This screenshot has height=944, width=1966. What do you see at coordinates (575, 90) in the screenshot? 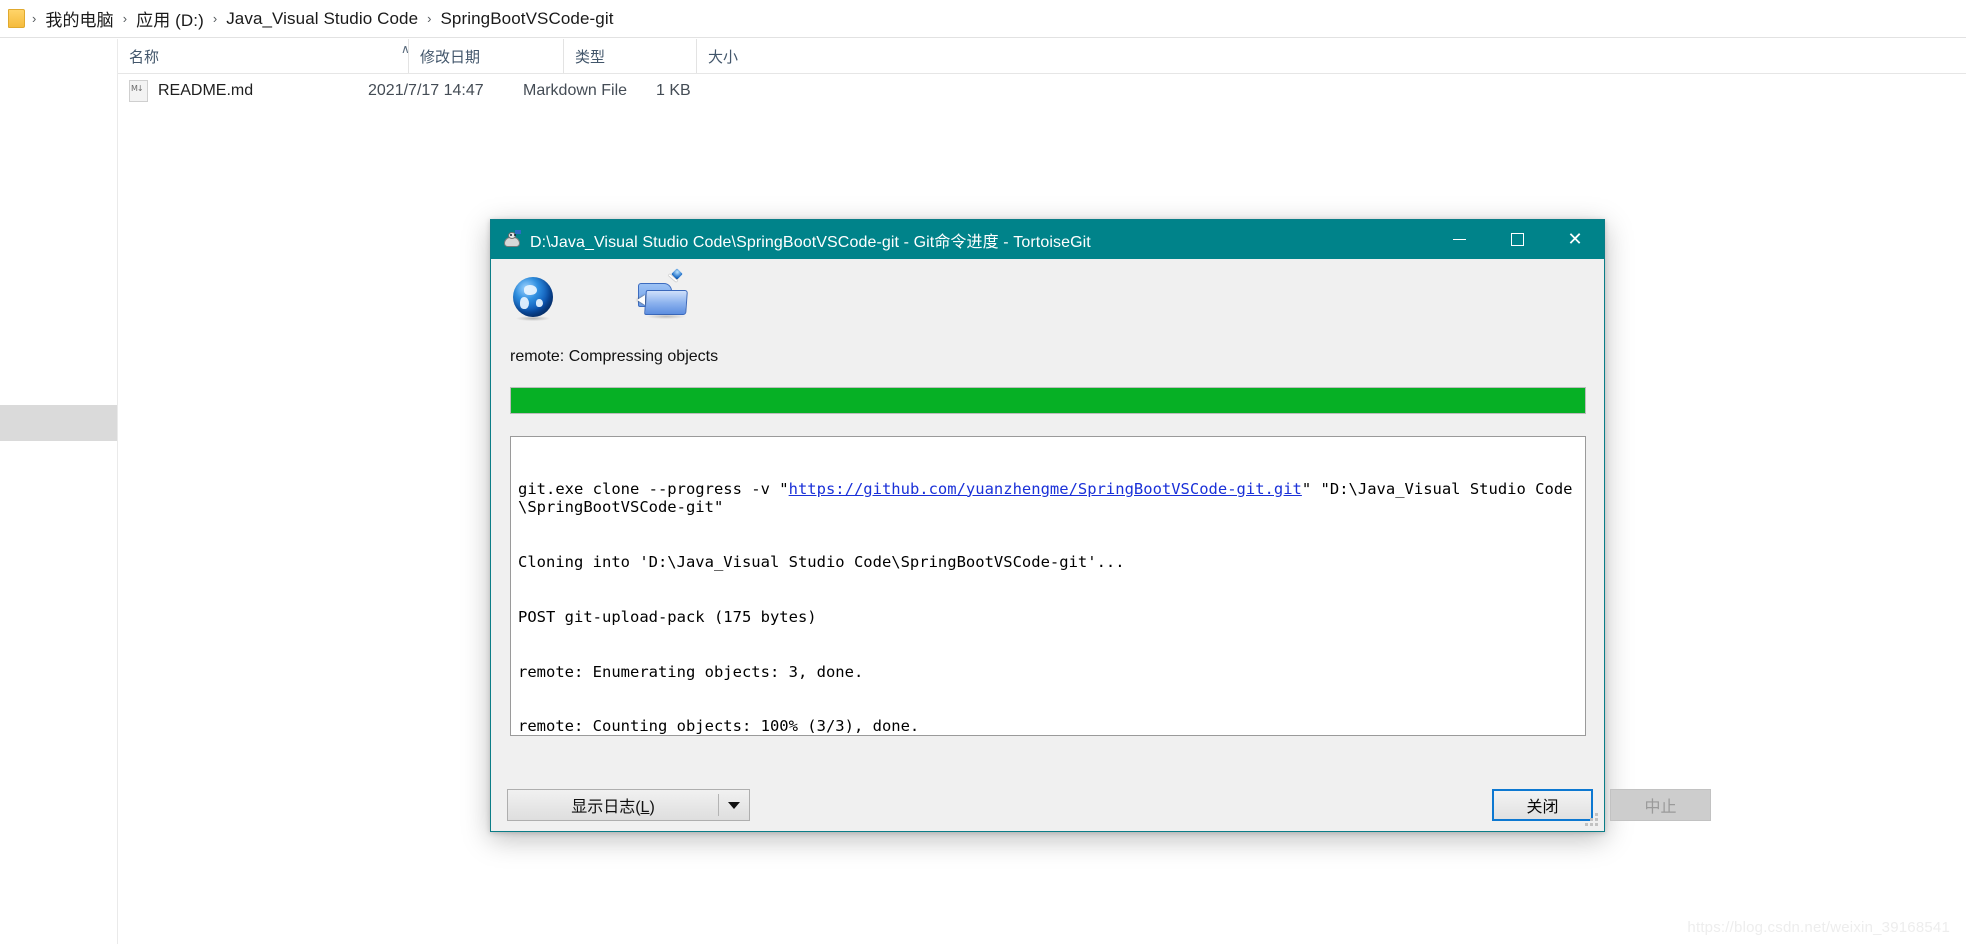
I see `file-type-cell: Markdown File` at bounding box center [575, 90].